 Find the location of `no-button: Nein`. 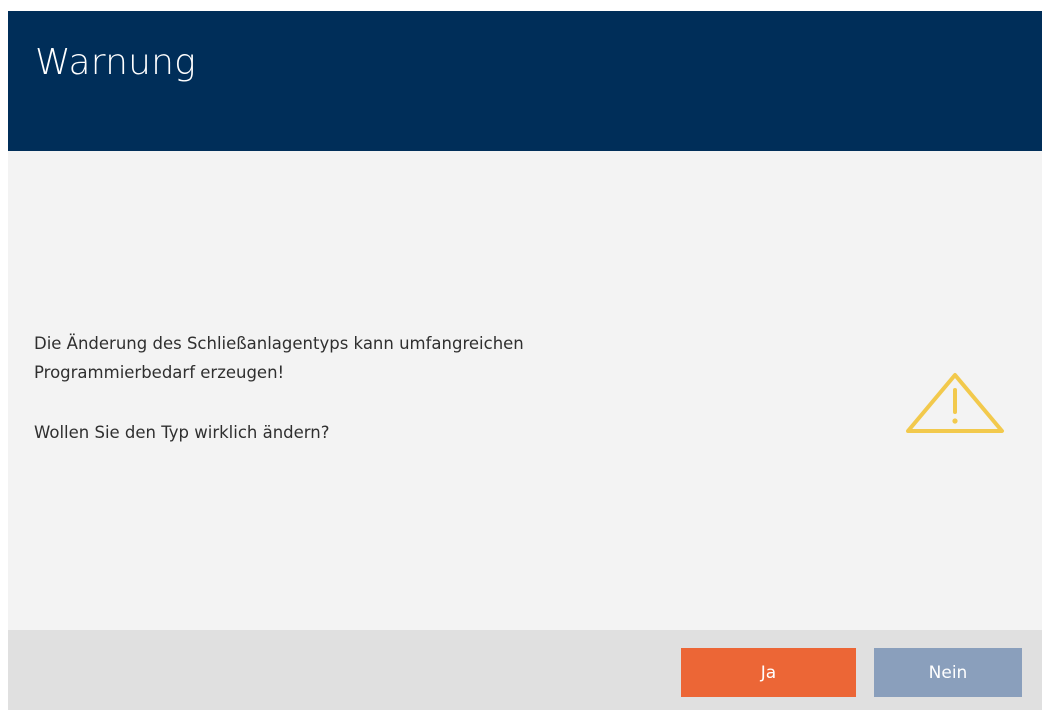

no-button: Nein is located at coordinates (948, 672).